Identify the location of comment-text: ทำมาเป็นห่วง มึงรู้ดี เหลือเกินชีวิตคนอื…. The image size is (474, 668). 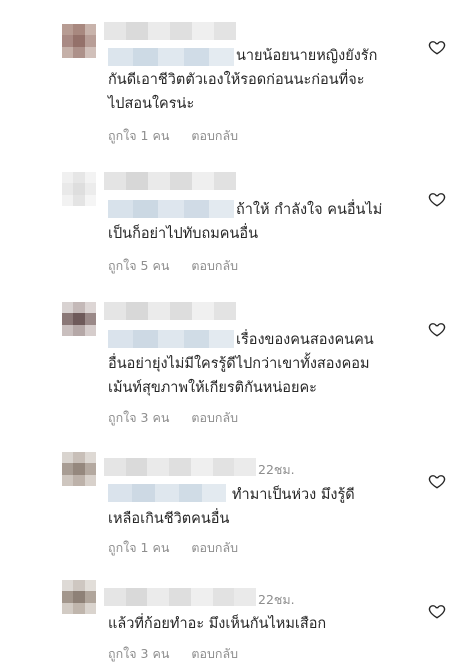
(231, 507).